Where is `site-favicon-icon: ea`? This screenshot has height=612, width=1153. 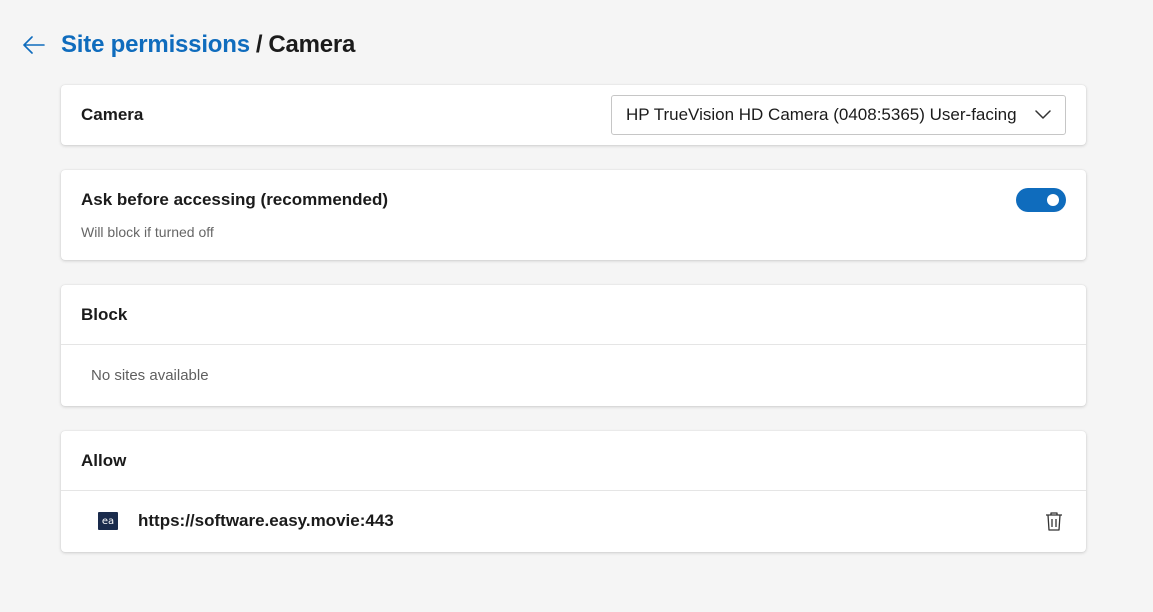 site-favicon-icon: ea is located at coordinates (108, 521).